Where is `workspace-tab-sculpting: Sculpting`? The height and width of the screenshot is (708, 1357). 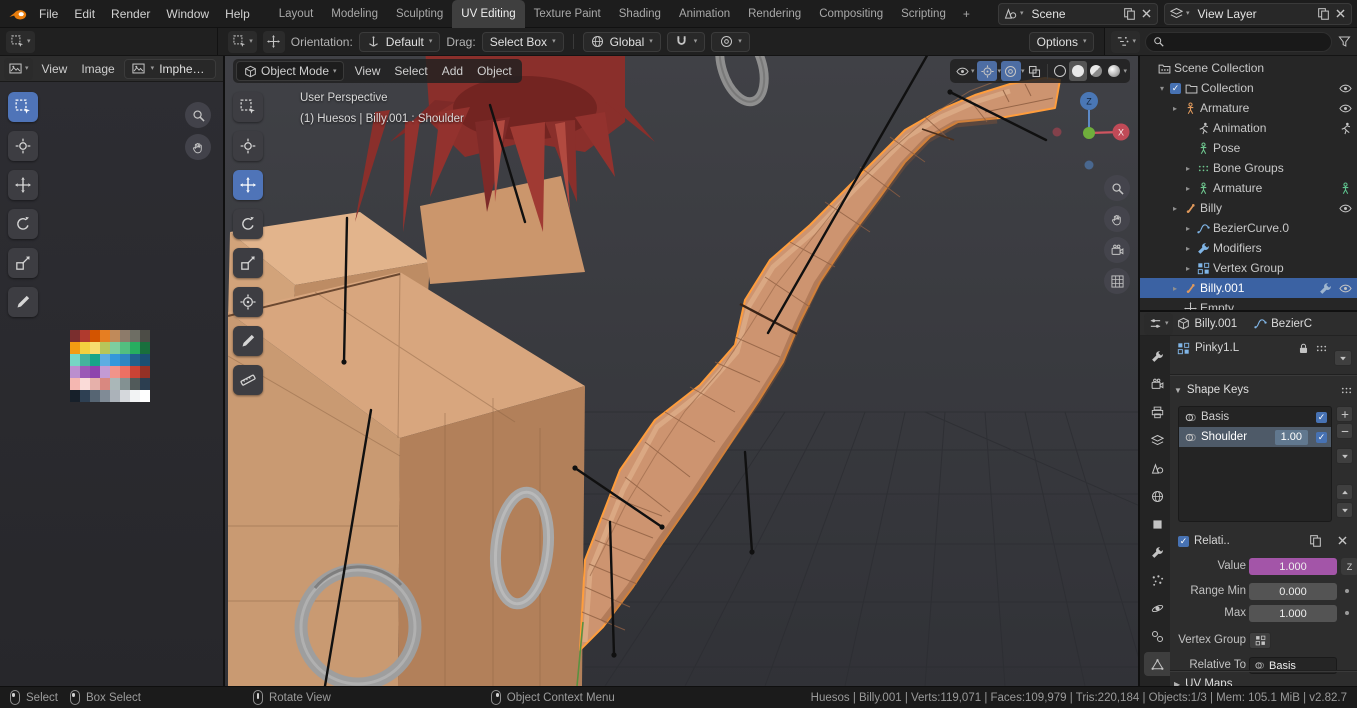 workspace-tab-sculpting: Sculpting is located at coordinates (419, 14).